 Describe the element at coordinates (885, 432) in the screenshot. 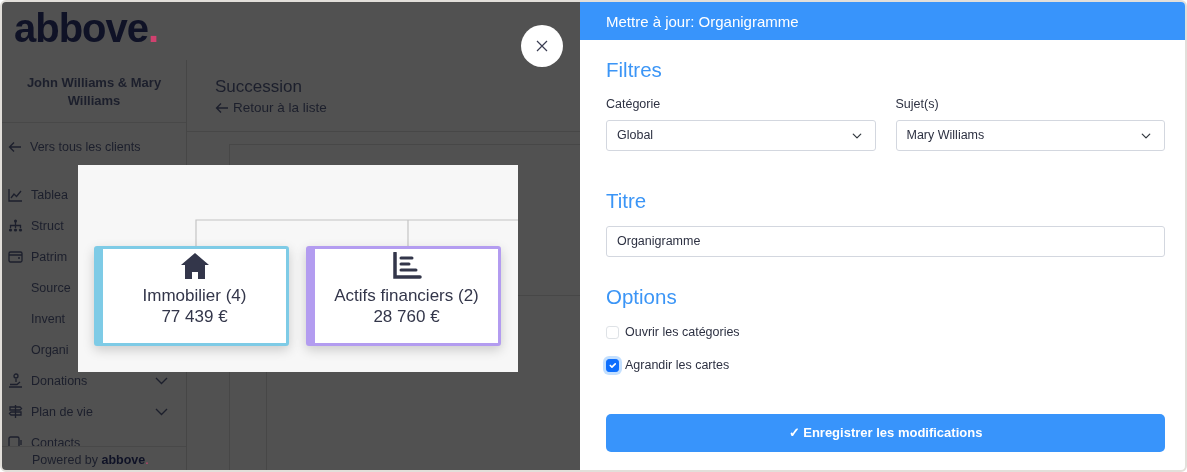

I see `save-button: ✓ Enregistrer les modifications` at that location.